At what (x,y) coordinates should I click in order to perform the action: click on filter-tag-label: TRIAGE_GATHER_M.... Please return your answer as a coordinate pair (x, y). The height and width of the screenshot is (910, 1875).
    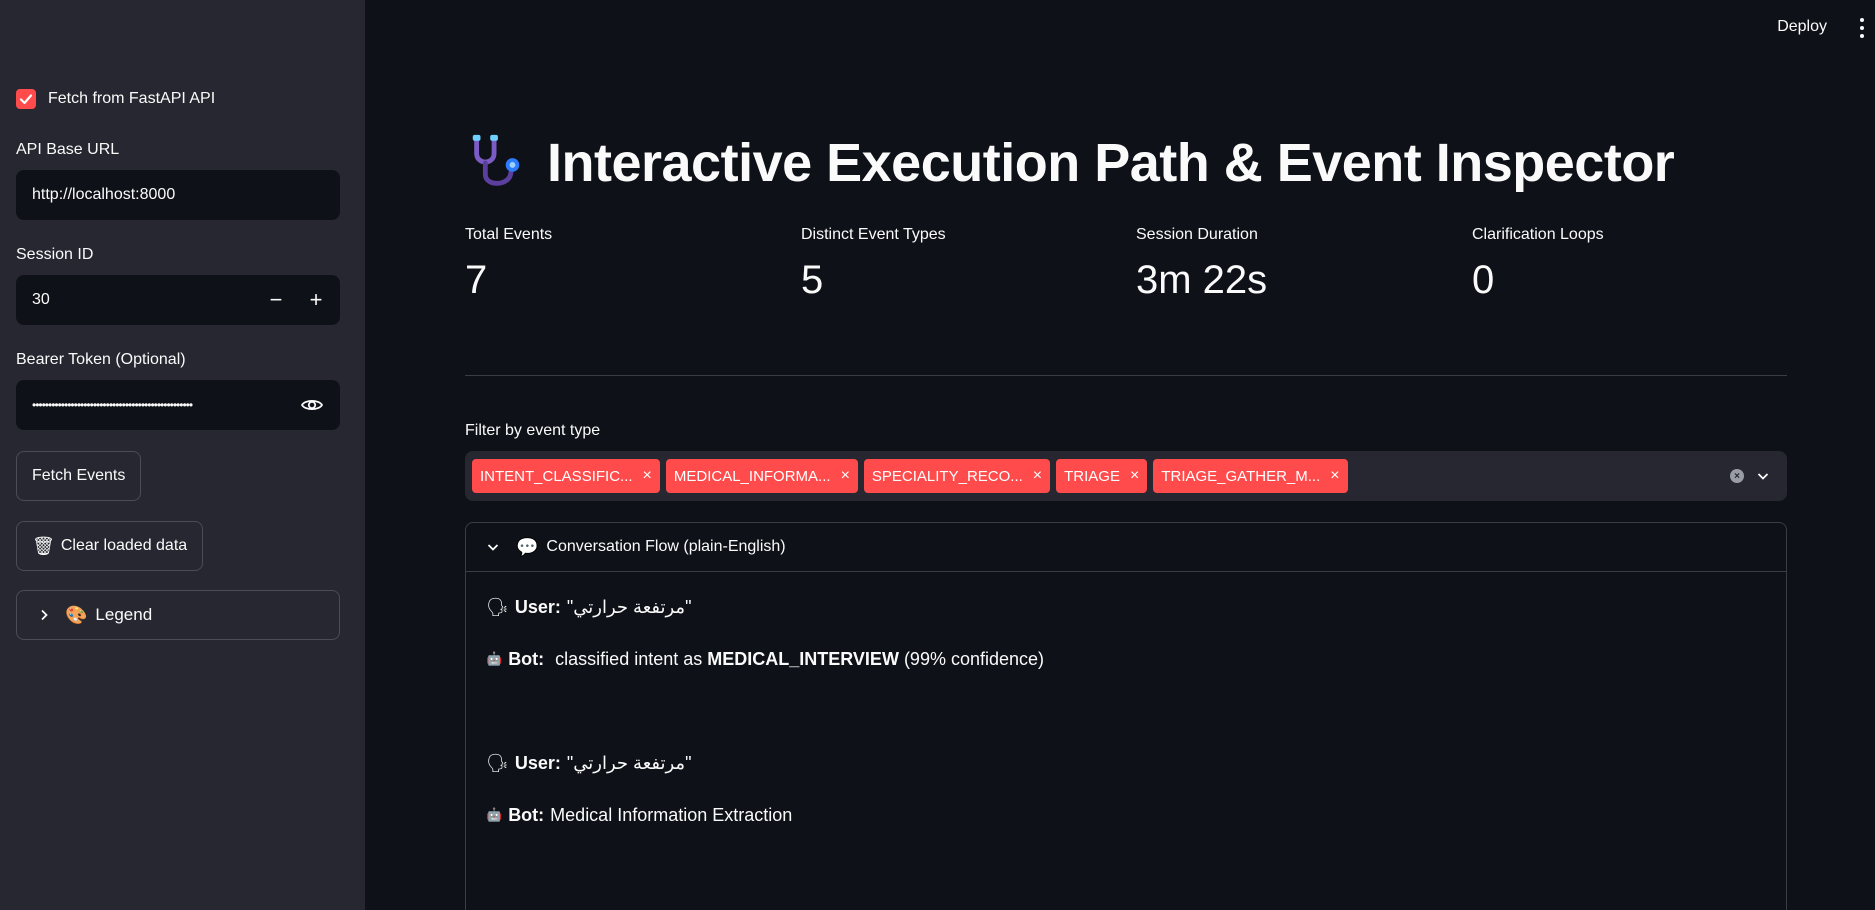
    Looking at the image, I should click on (1241, 476).